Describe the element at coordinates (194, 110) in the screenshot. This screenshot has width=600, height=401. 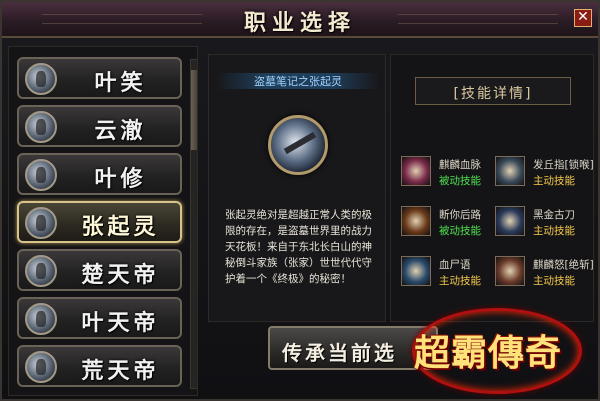
I see `scrollbar-thumb` at that location.